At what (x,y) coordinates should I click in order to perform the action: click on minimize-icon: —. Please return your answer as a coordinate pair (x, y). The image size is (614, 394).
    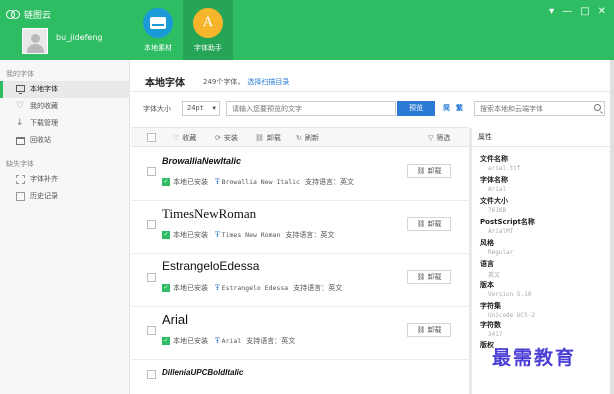
    Looking at the image, I should click on (567, 11).